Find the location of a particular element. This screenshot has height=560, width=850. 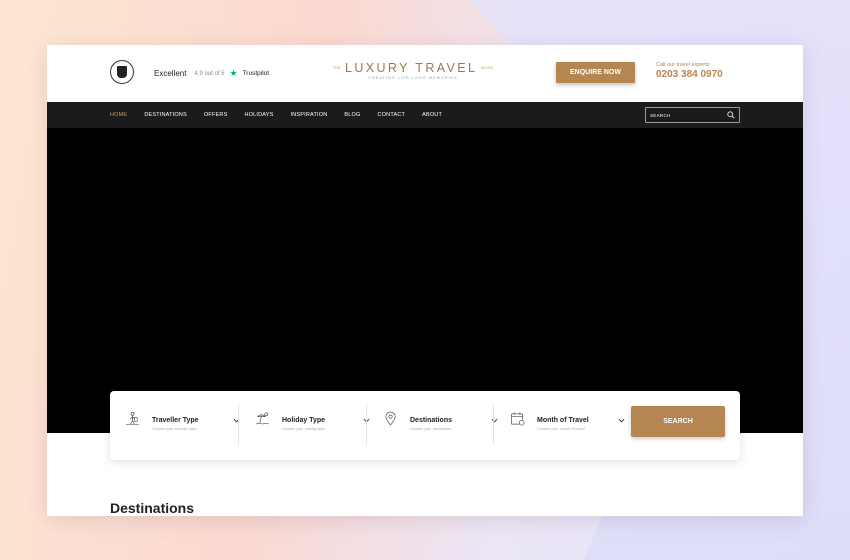

logo-row: THE LUXURY TRAVEL BOOK is located at coordinates (413, 68).